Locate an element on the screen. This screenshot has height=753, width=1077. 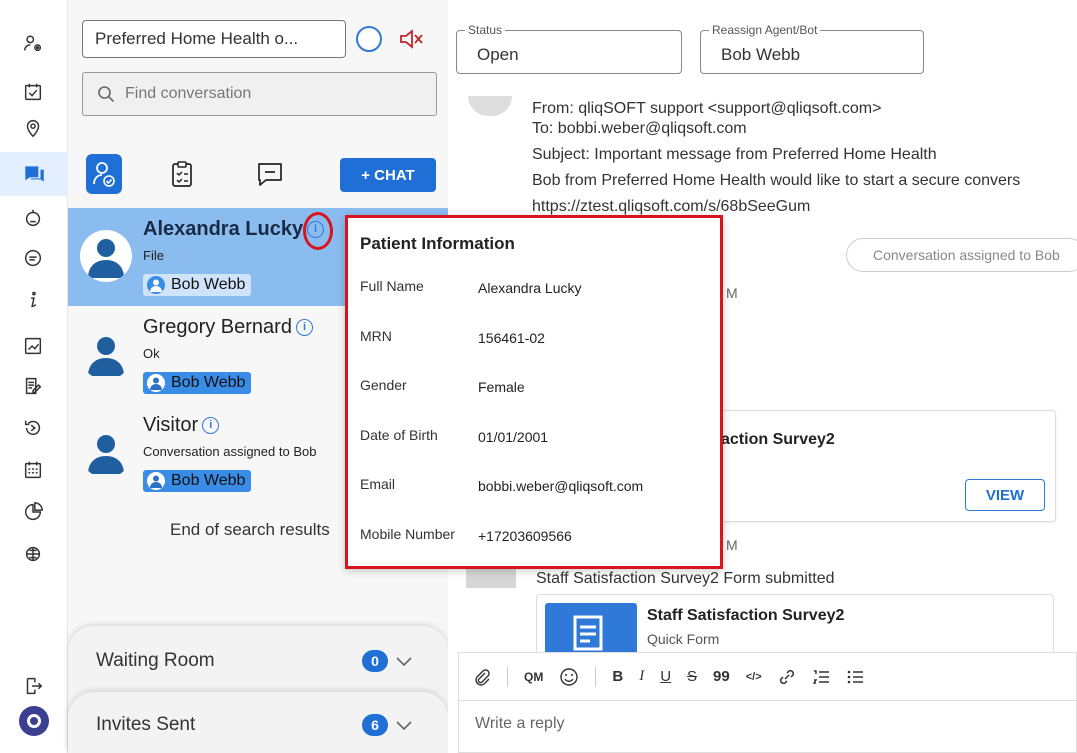
field-value: 01/01/2001 is located at coordinates (513, 437).